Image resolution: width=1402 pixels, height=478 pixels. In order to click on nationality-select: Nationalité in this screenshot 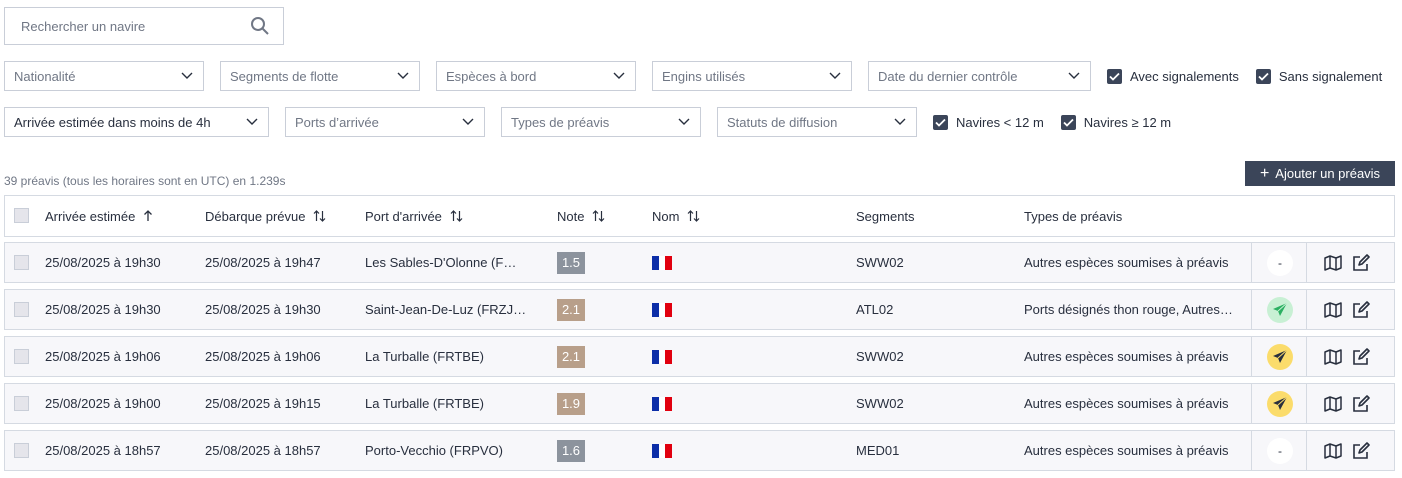, I will do `click(104, 76)`.